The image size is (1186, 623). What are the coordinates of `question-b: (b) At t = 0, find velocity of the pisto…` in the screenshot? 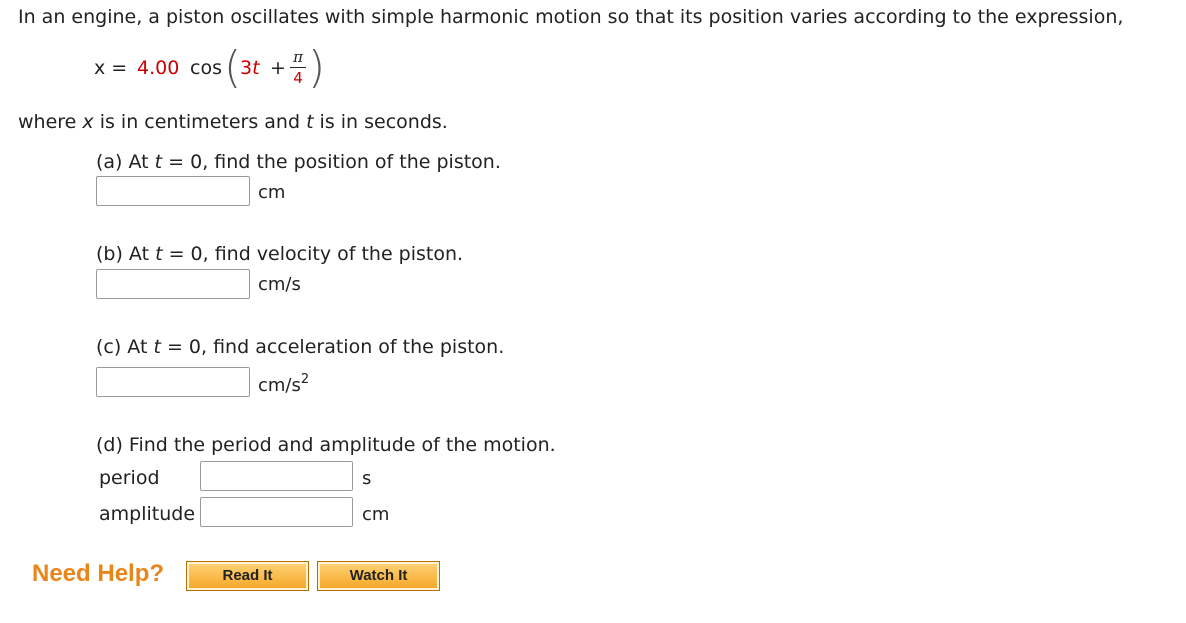 It's located at (280, 254).